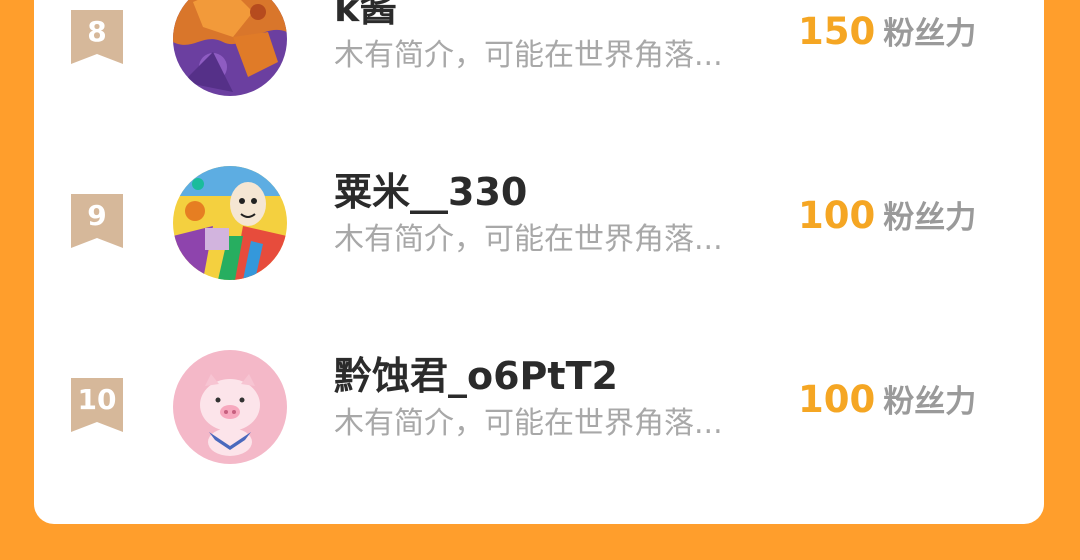 The width and height of the screenshot is (1080, 560). Describe the element at coordinates (230, 223) in the screenshot. I see `colorful-art-avatar-icon` at that location.